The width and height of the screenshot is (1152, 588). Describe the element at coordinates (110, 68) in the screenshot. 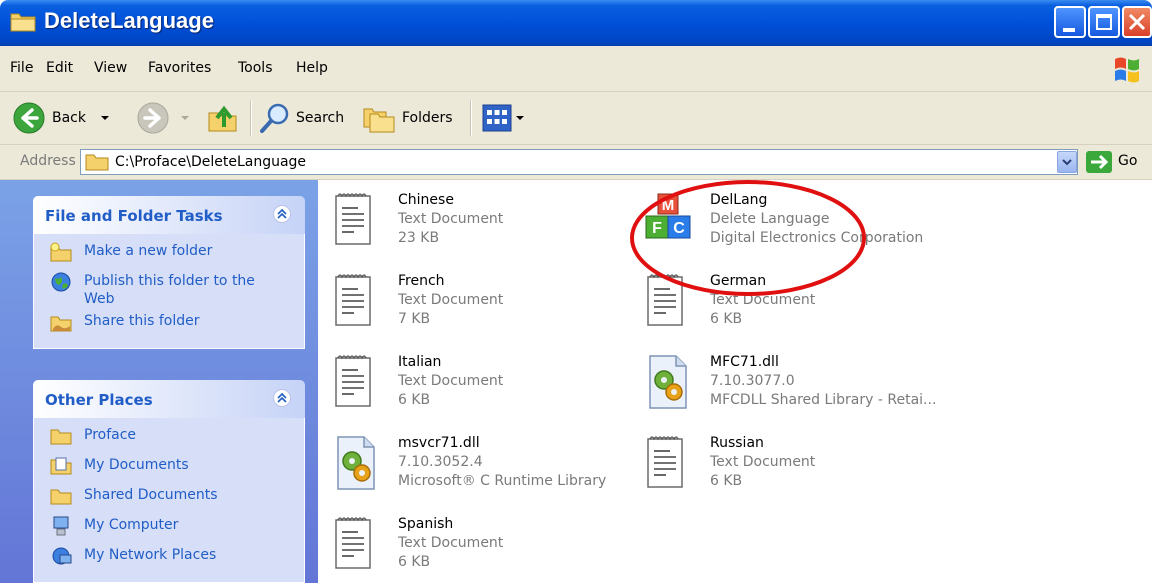

I see `menu-view: View` at that location.